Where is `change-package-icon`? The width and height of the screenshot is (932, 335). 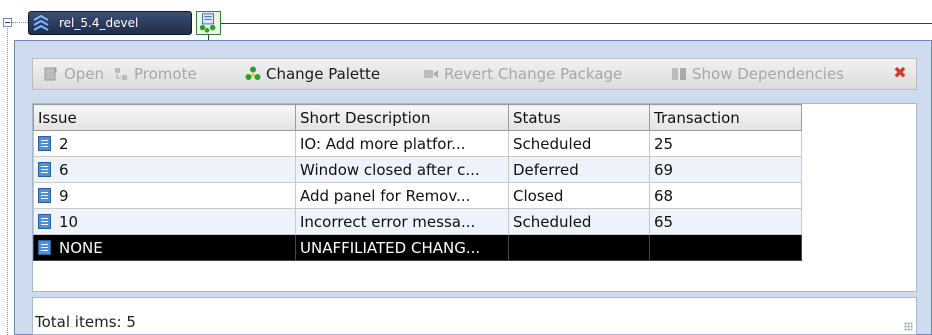 change-package-icon is located at coordinates (207, 23).